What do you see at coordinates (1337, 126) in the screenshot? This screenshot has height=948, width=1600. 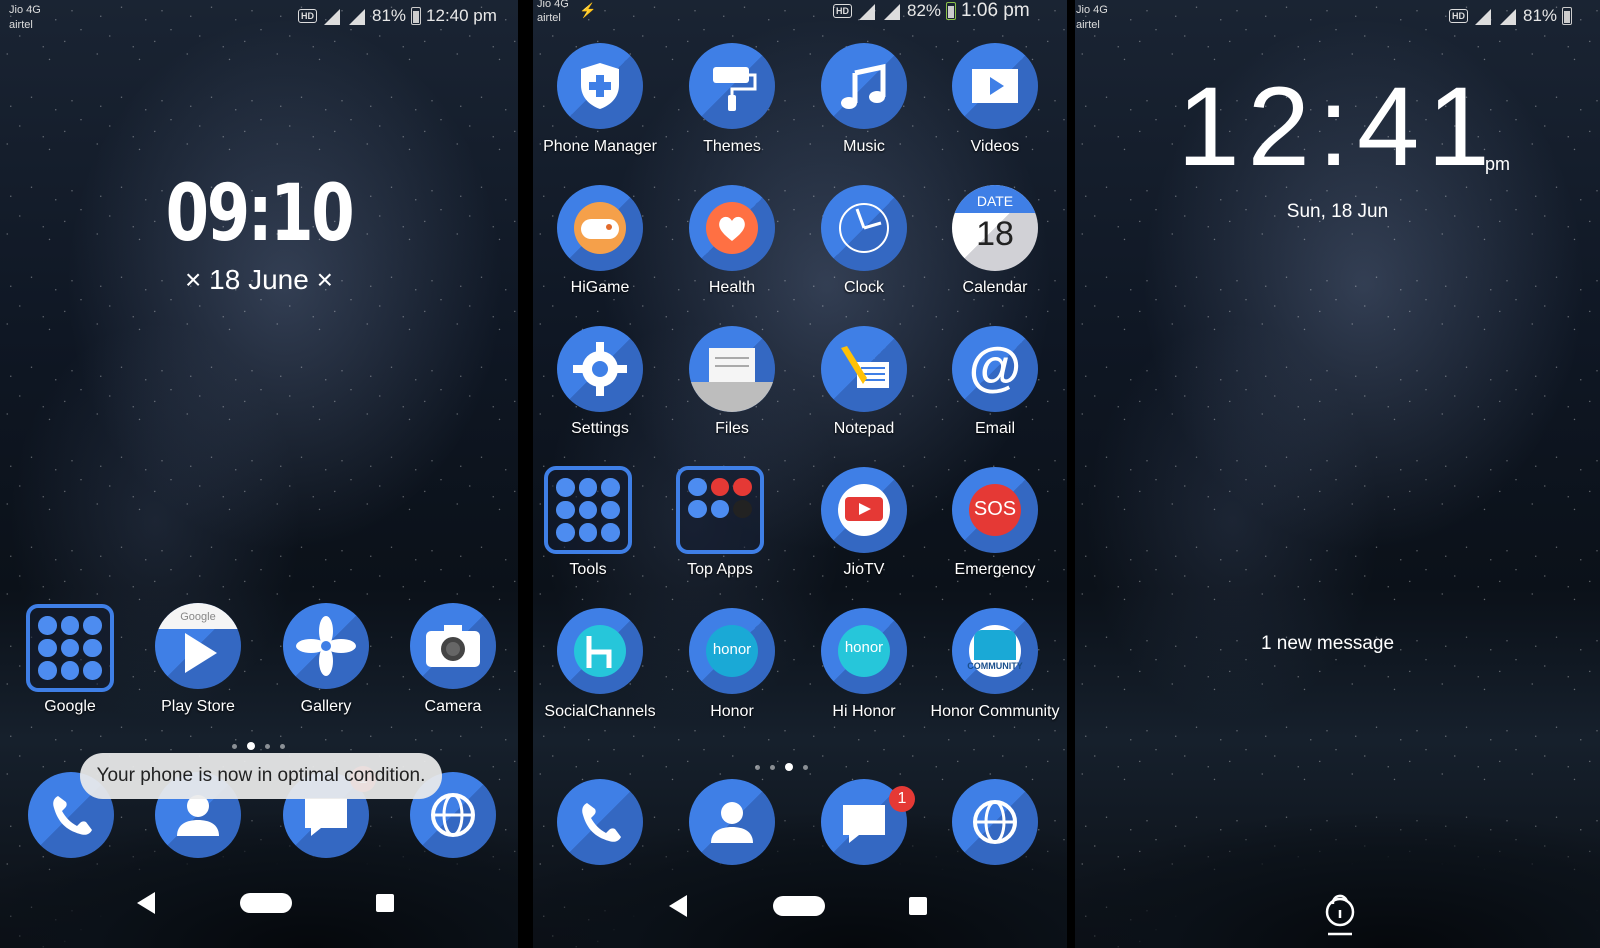 I see `lock-clock: 12:41` at bounding box center [1337, 126].